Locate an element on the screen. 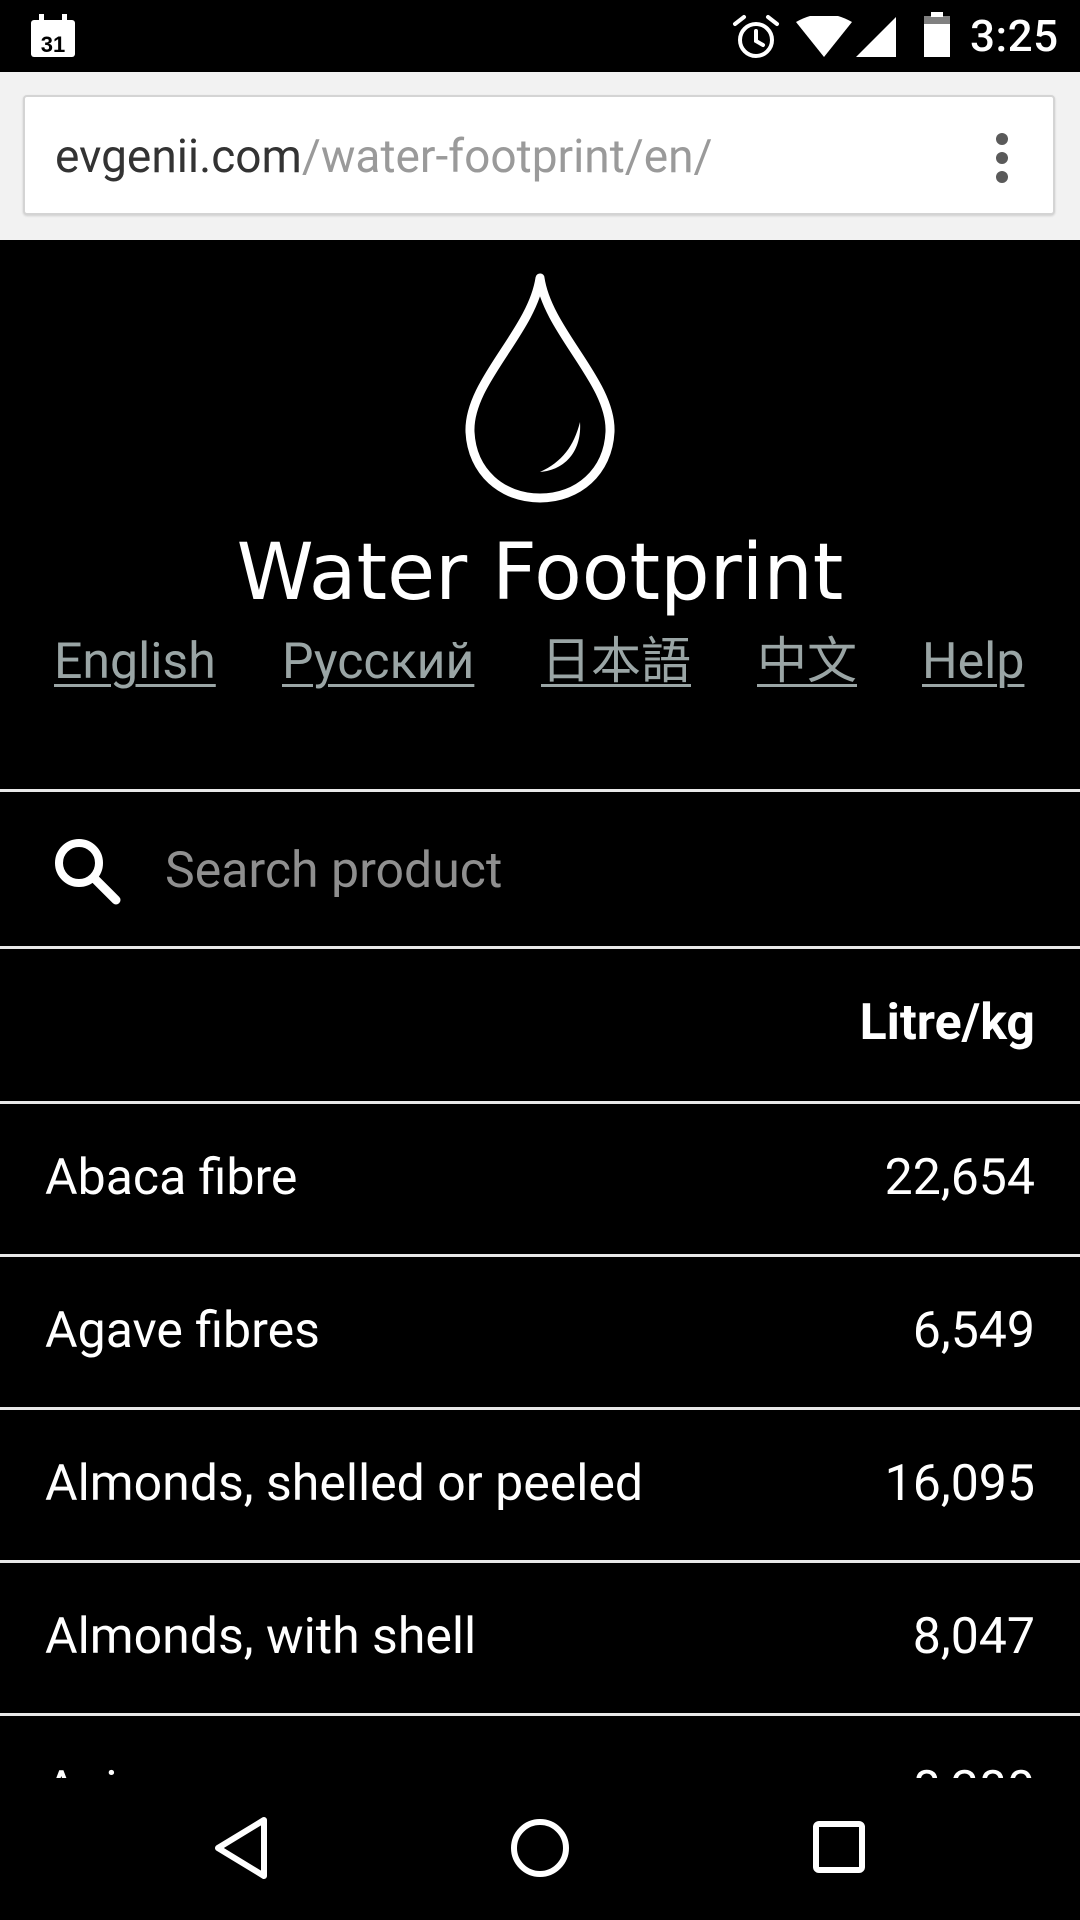 The height and width of the screenshot is (1920, 1080). browser-toolbar: evgenii.com/water-footprint/en/ is located at coordinates (540, 156).